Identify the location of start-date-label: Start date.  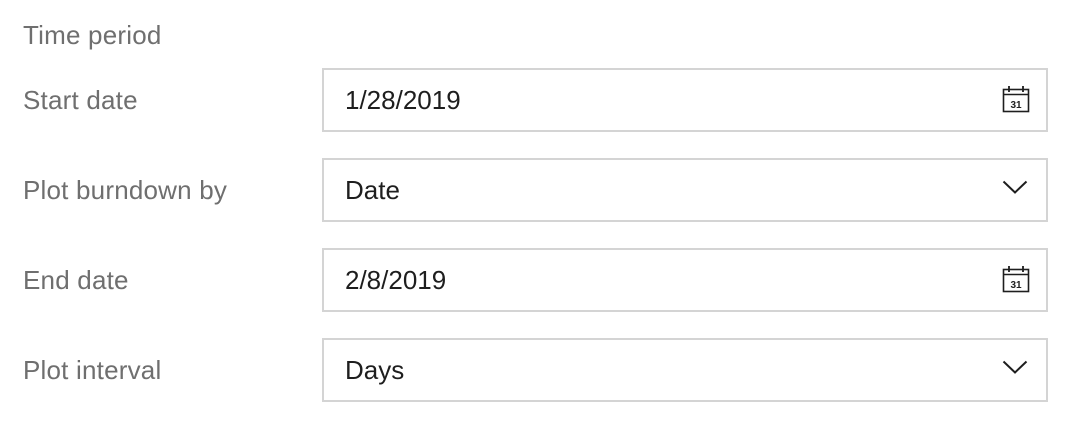
(80, 100).